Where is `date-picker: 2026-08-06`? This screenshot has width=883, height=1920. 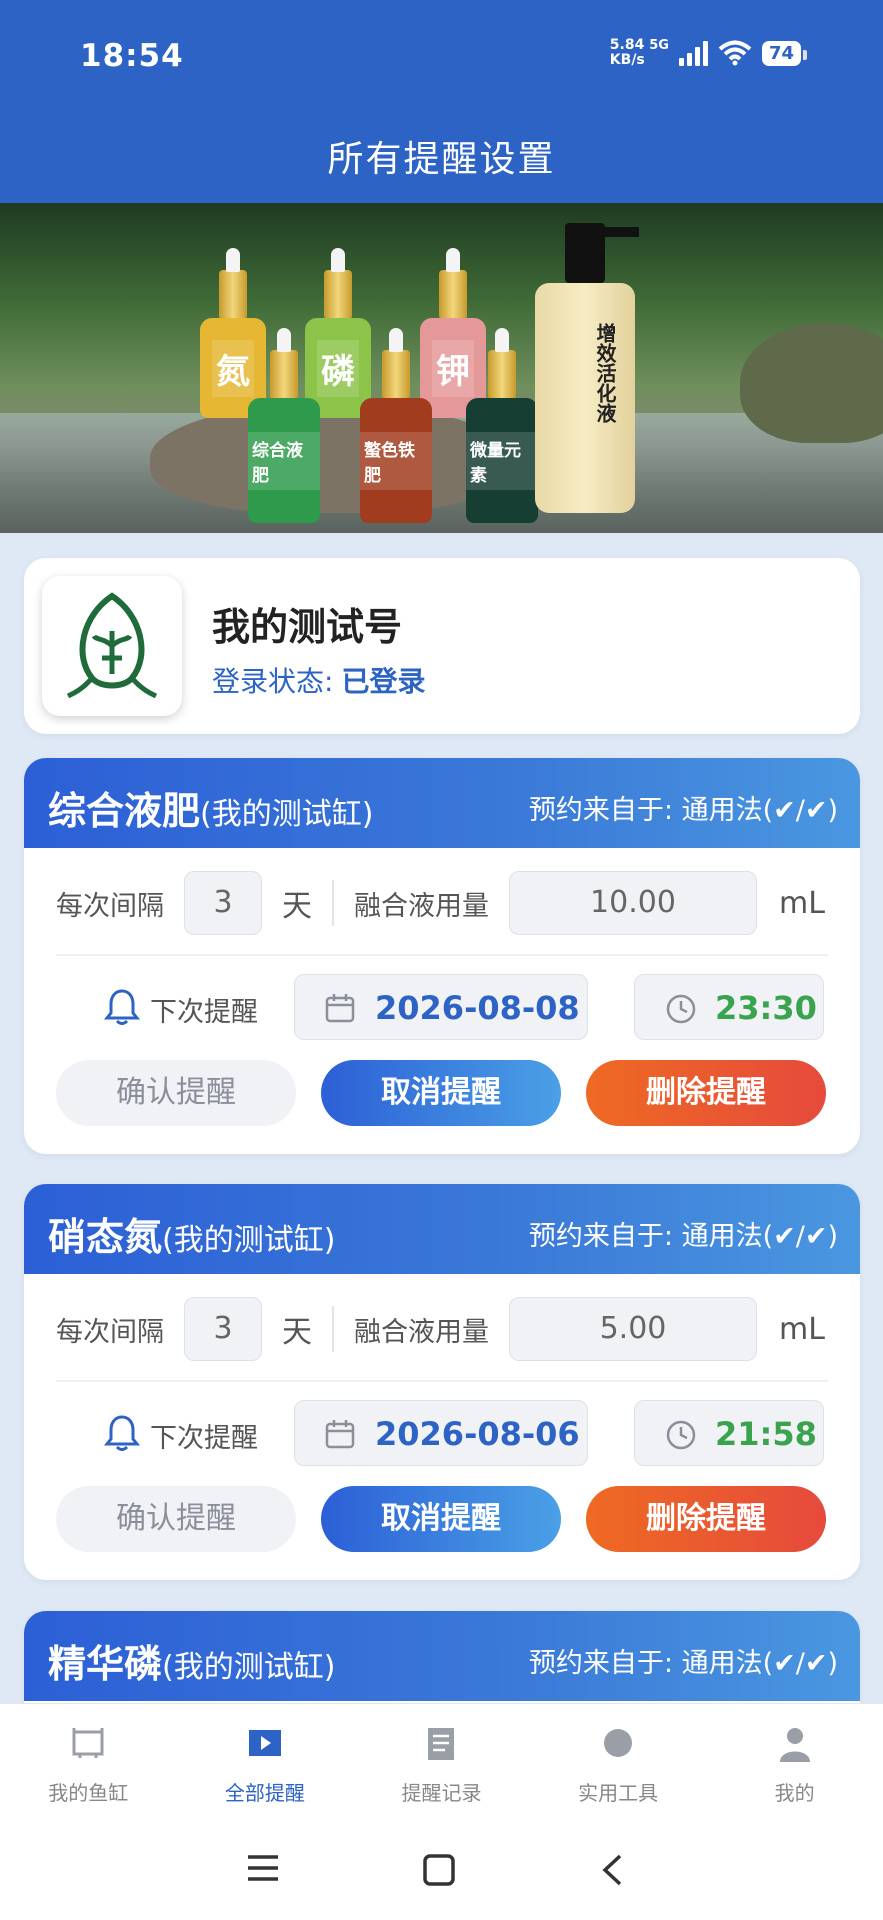
date-picker: 2026-08-06 is located at coordinates (441, 1433).